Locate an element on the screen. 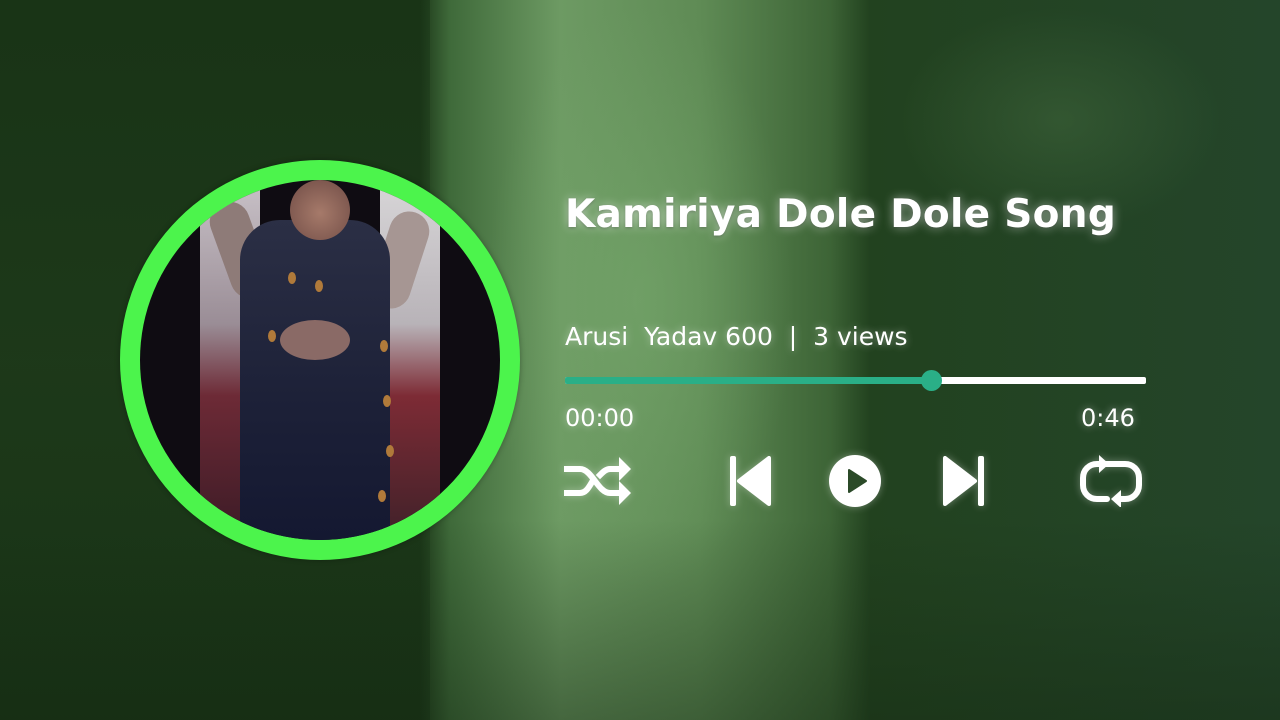  previous-button is located at coordinates (750, 481).